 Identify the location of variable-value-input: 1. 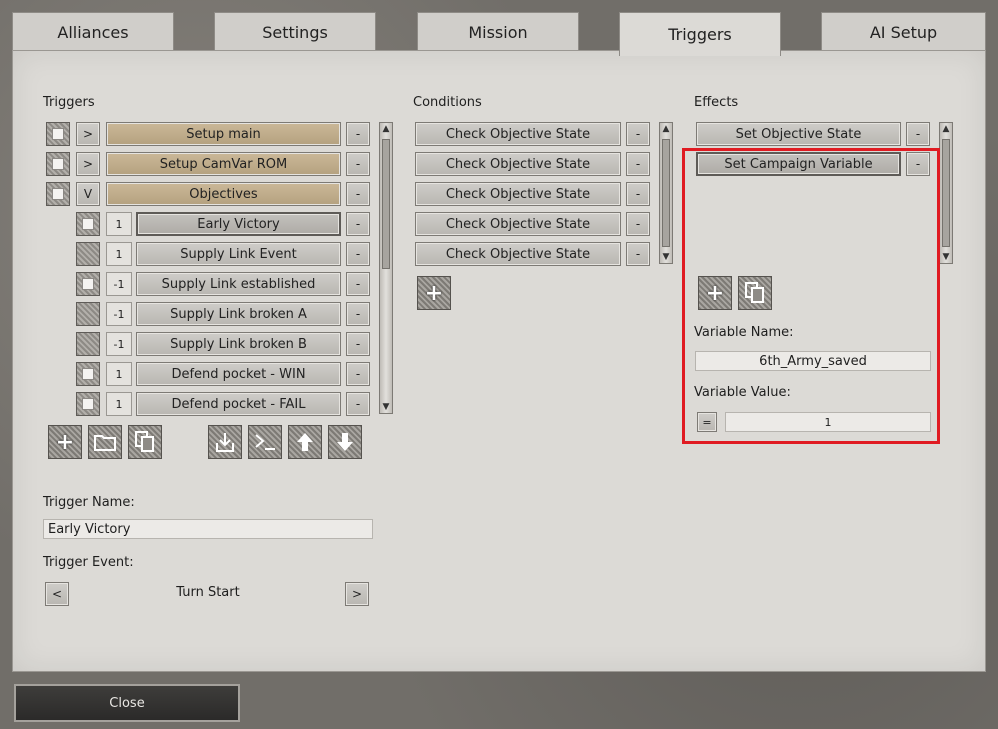
(828, 422).